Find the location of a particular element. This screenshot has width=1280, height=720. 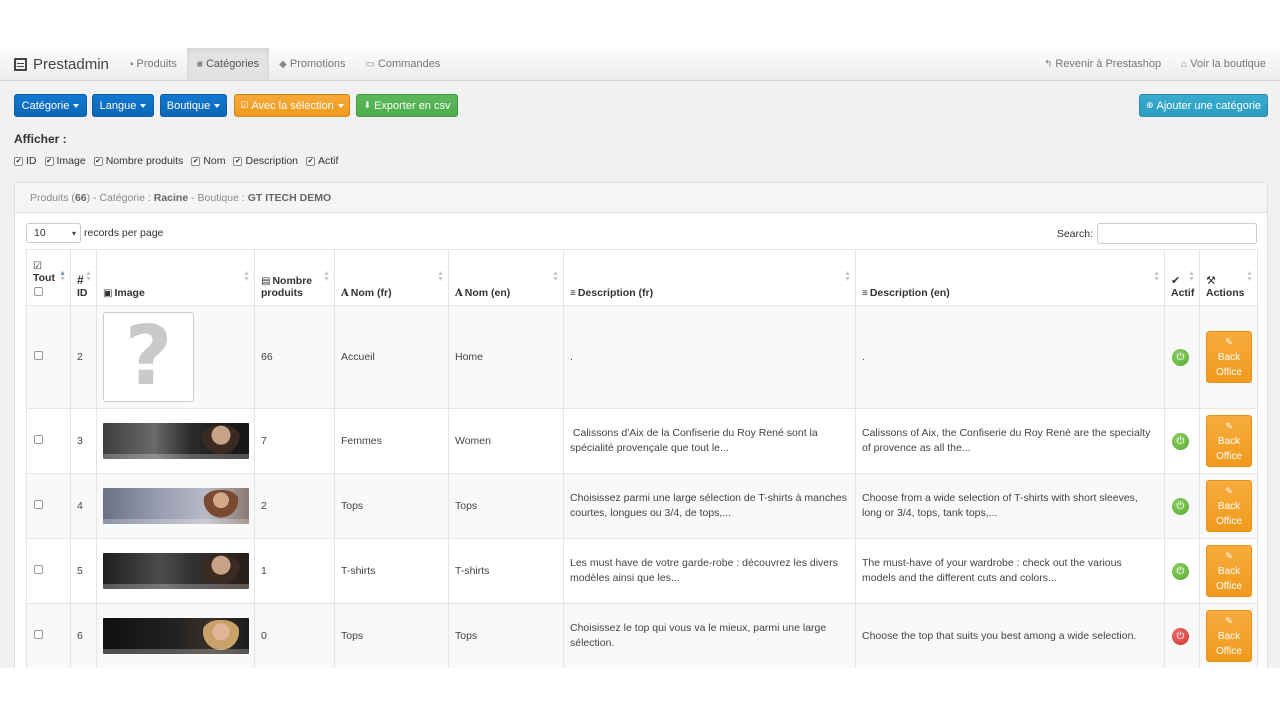

toggle-nom: ✔ Nom is located at coordinates (208, 161).